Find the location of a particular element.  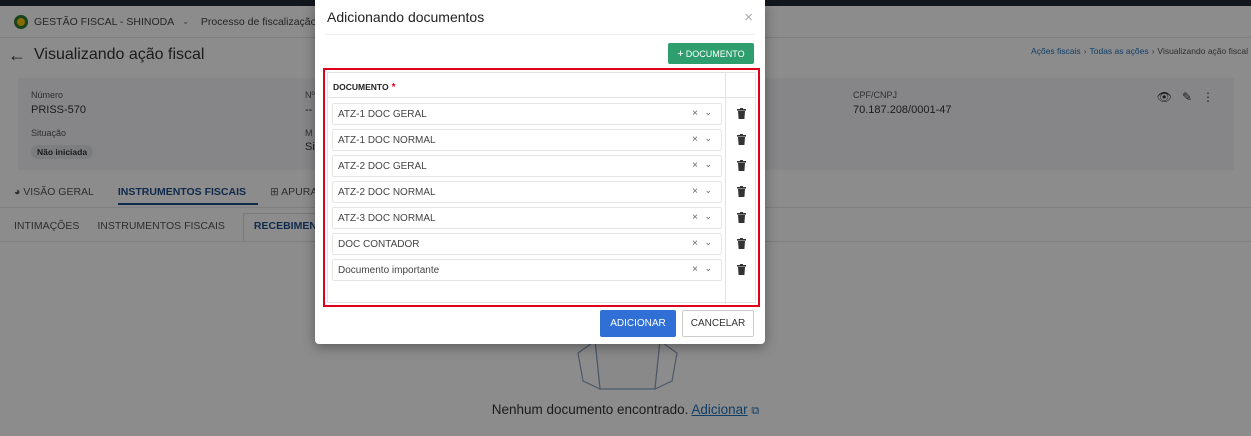

document-select-value: ATZ-1 DOC NORMAL is located at coordinates (387, 140).